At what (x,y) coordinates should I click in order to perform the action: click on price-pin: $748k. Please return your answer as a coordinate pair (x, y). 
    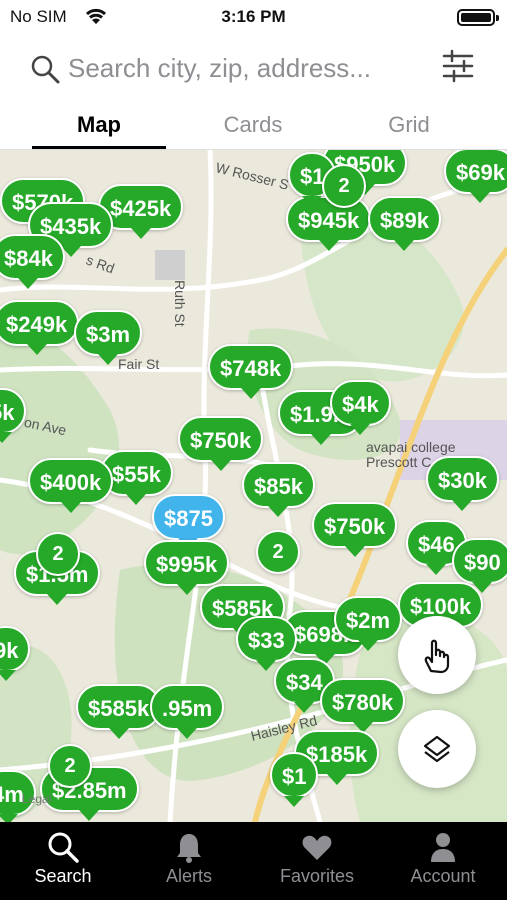
    Looking at the image, I should click on (251, 371).